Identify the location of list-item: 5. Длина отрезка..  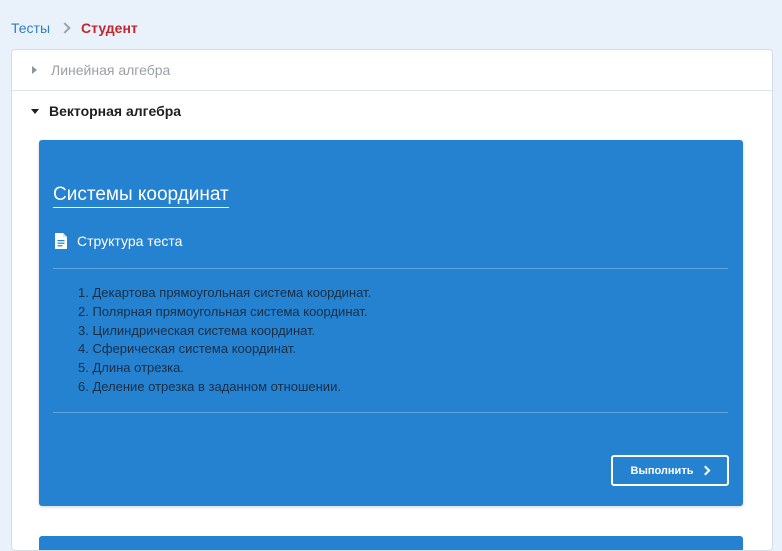
(131, 368).